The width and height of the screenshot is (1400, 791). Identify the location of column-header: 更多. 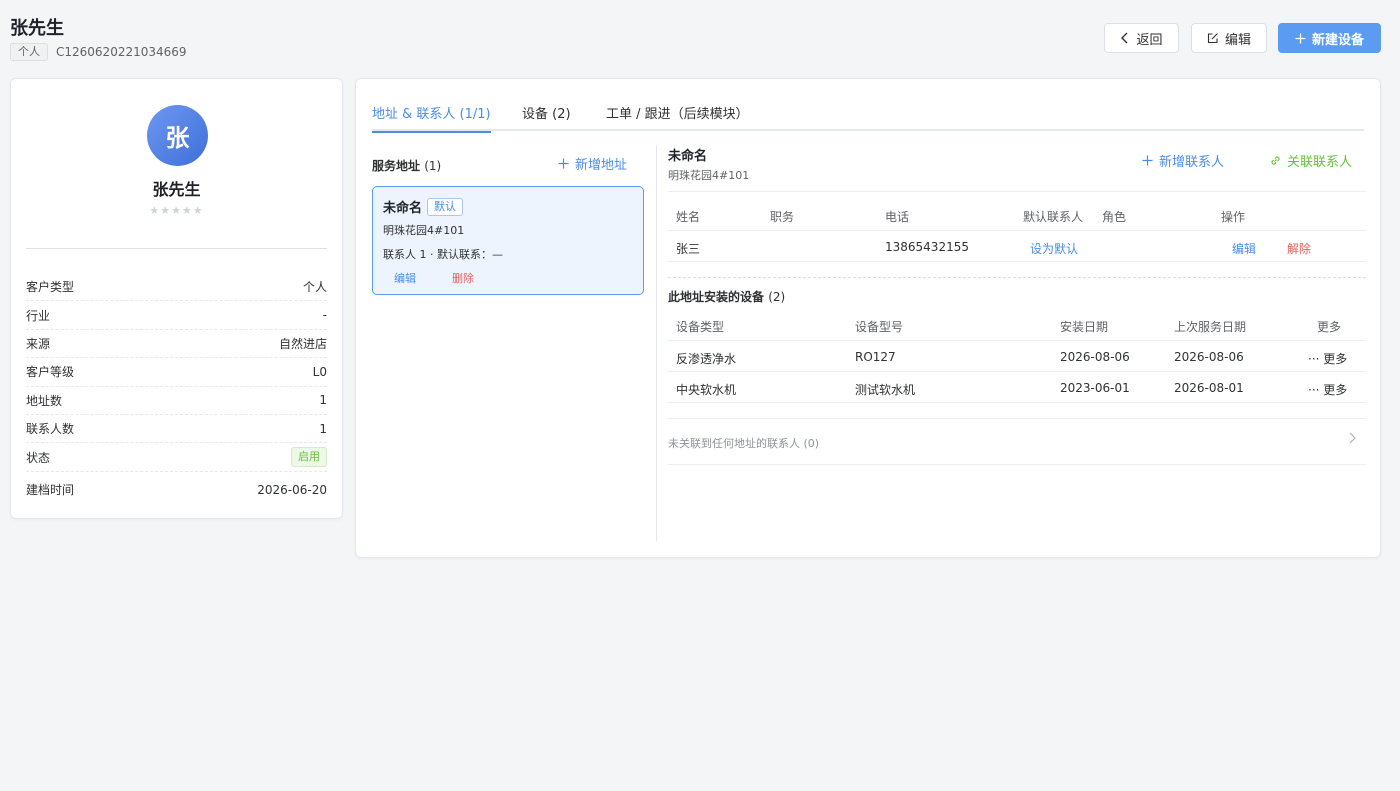
(1329, 327).